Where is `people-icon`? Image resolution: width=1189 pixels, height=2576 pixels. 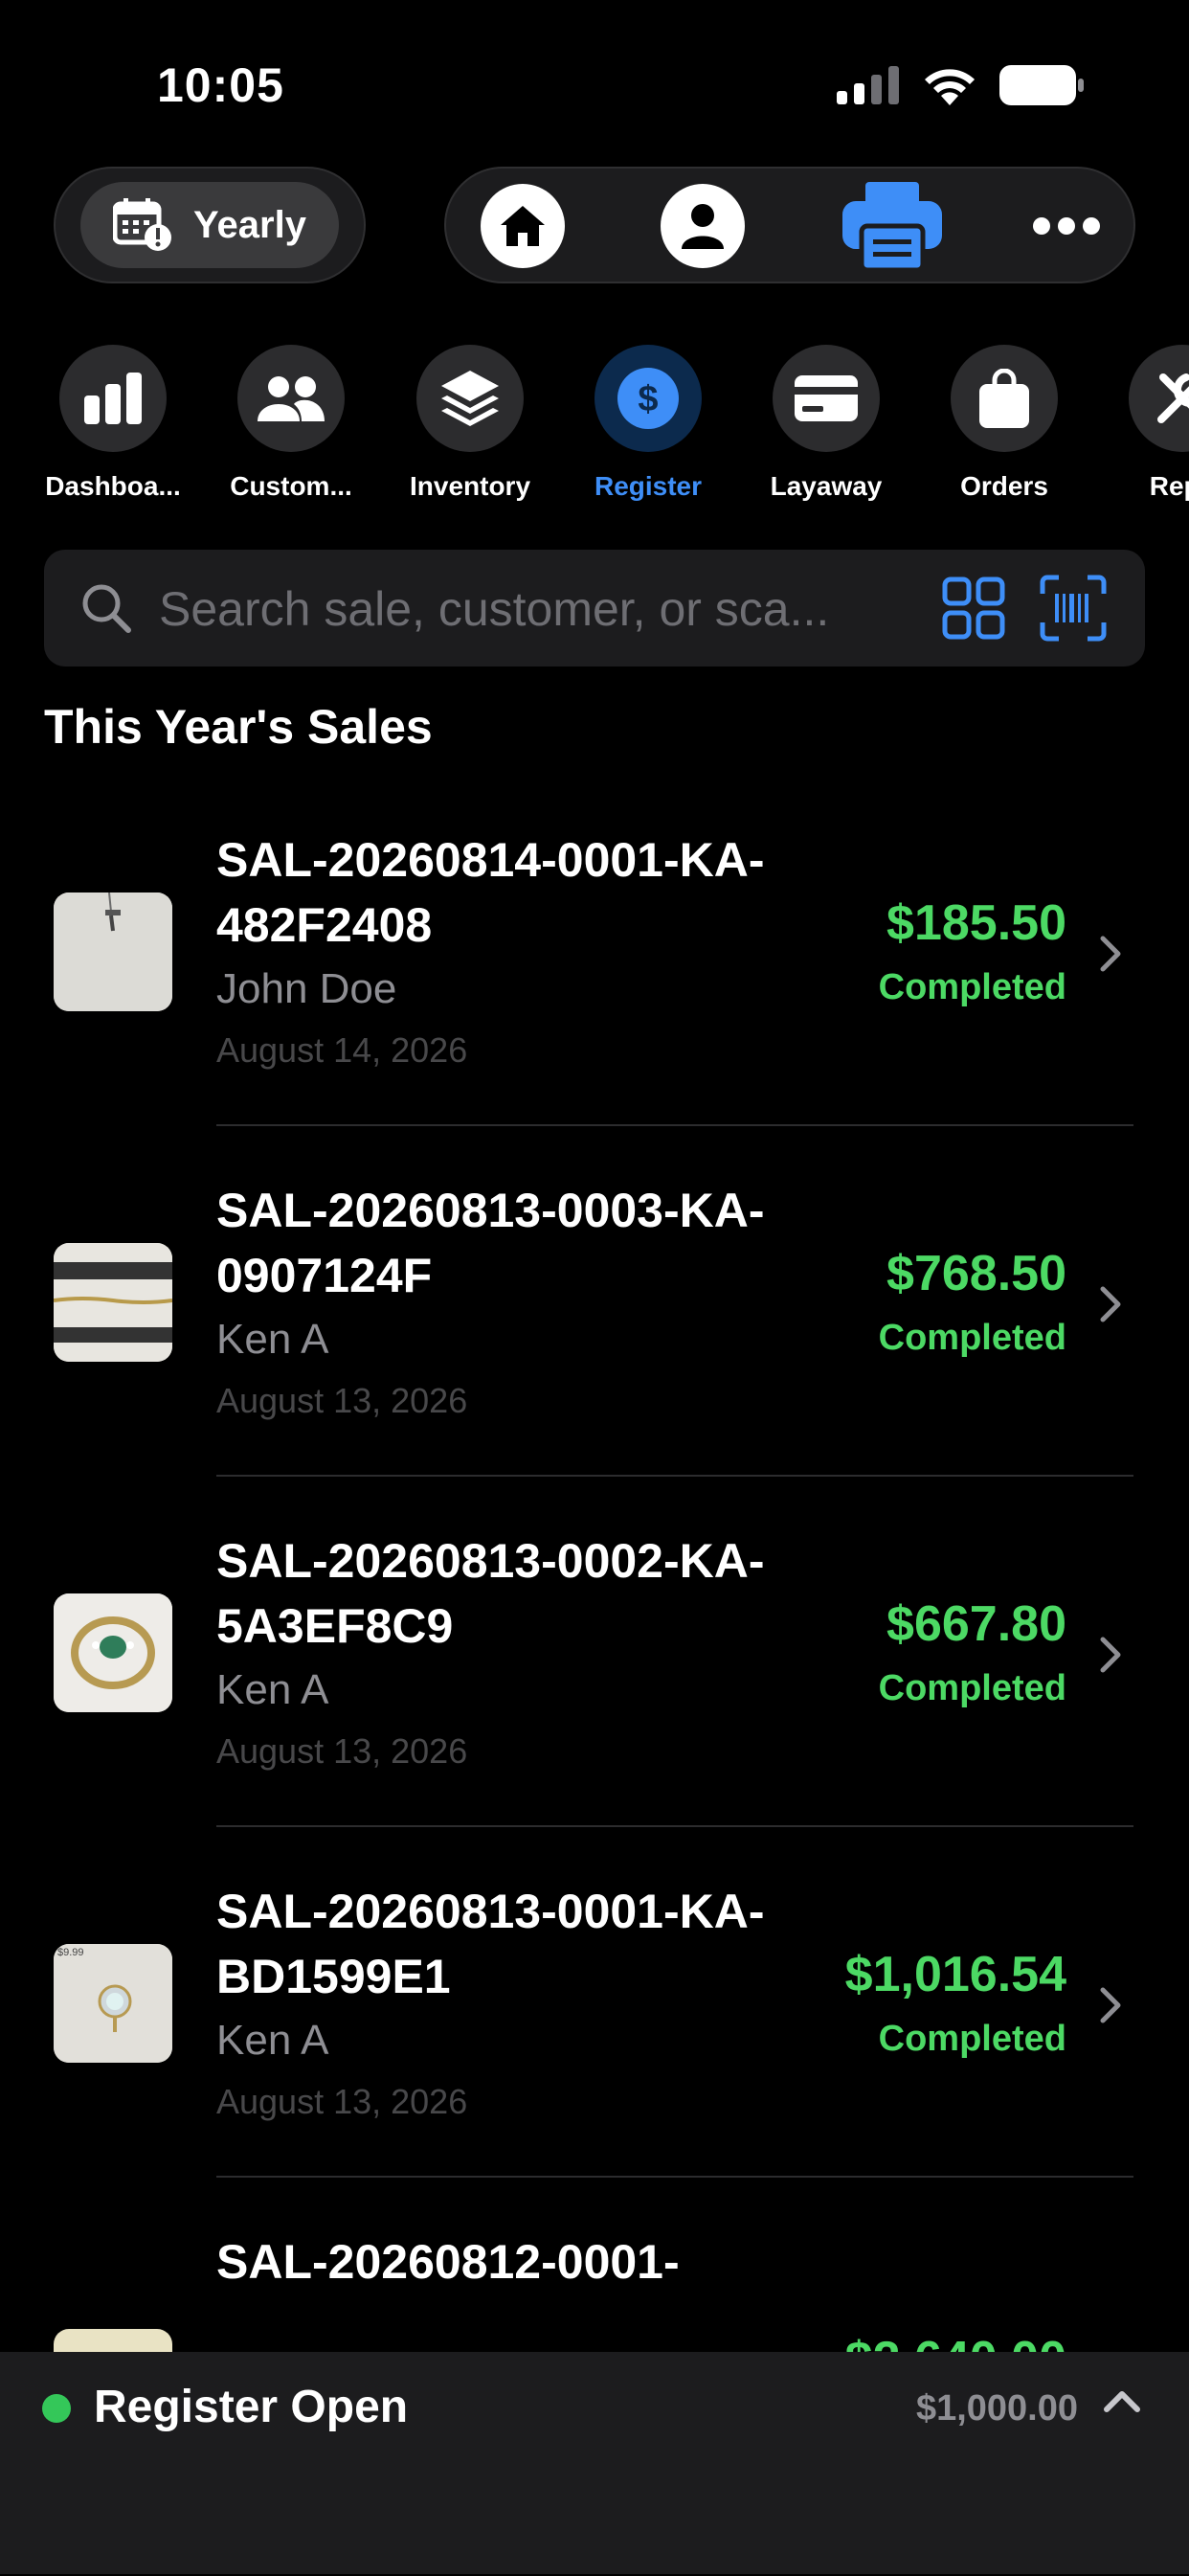
people-icon is located at coordinates (291, 398).